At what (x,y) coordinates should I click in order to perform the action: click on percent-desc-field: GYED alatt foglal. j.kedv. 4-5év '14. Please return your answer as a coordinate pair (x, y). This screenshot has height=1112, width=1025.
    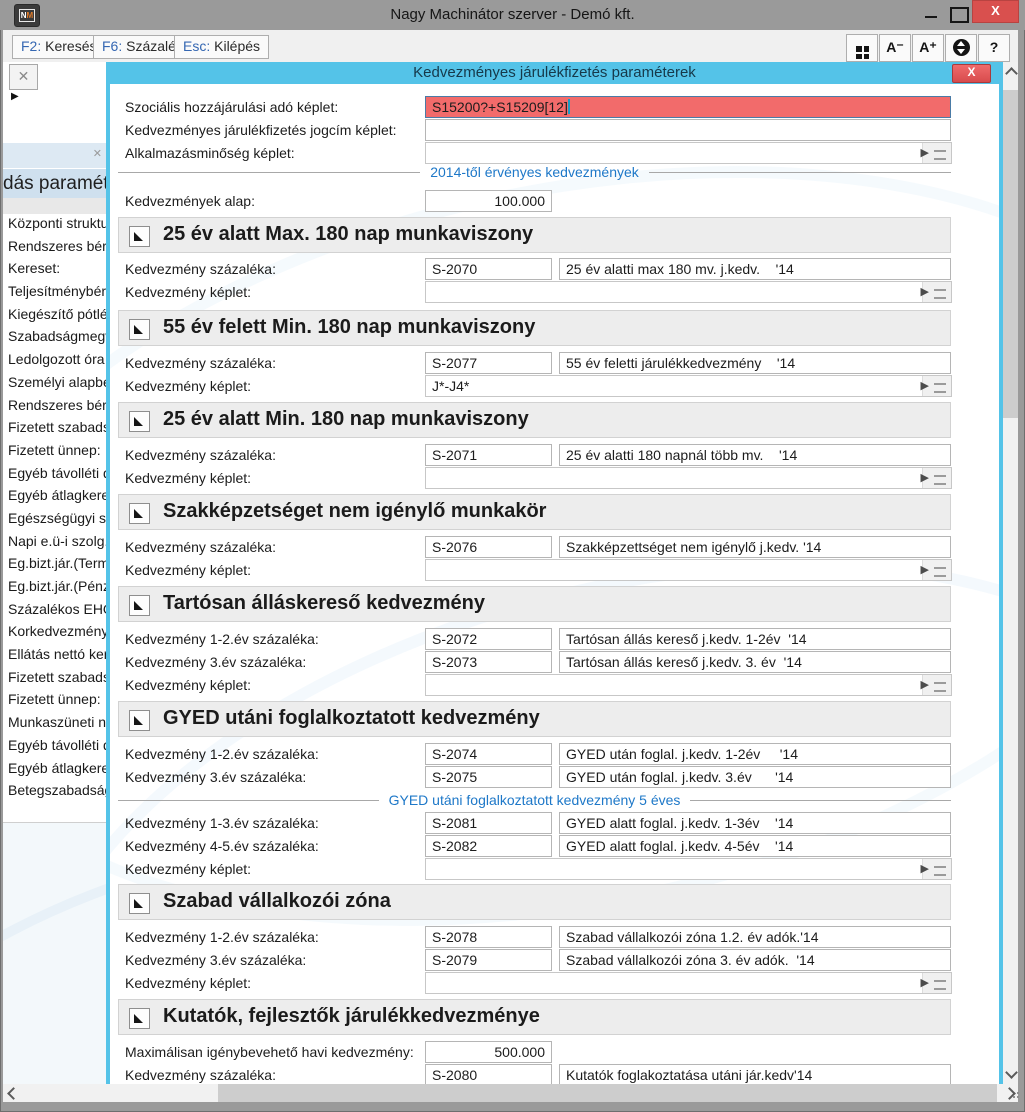
    Looking at the image, I should click on (755, 846).